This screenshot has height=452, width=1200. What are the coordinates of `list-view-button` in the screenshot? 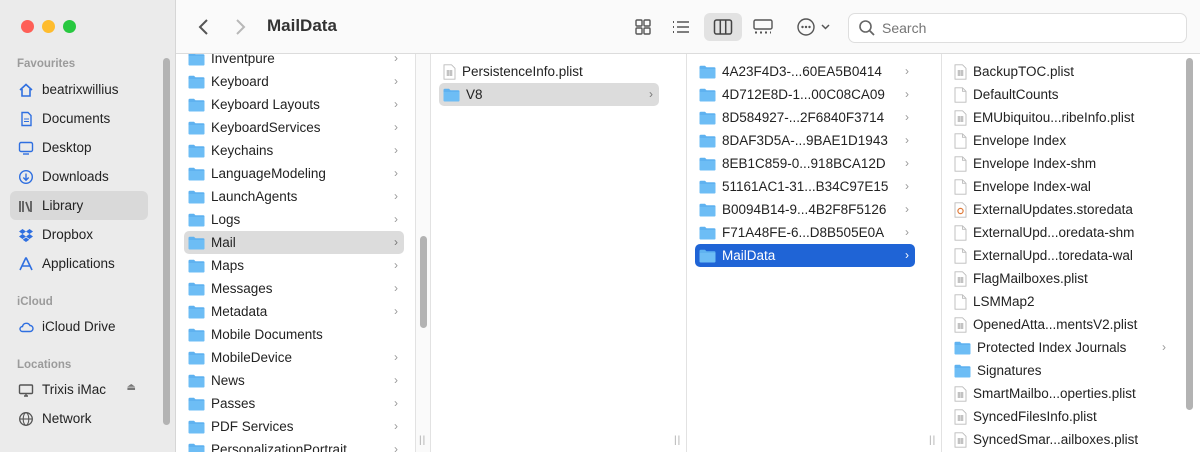 It's located at (681, 27).